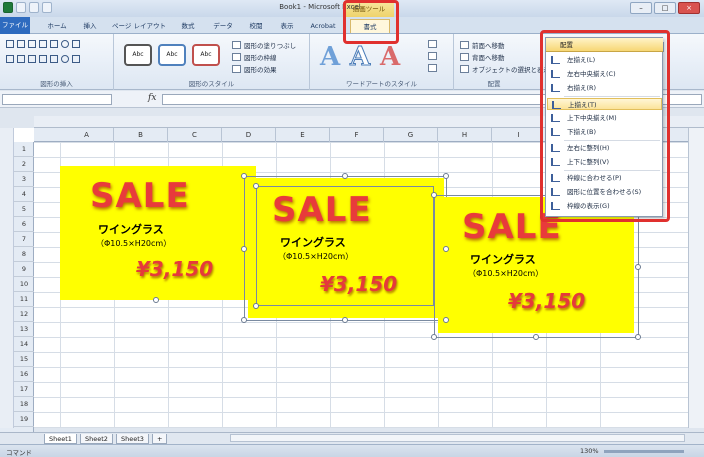  I want to click on redo-icon, so click(47, 7).